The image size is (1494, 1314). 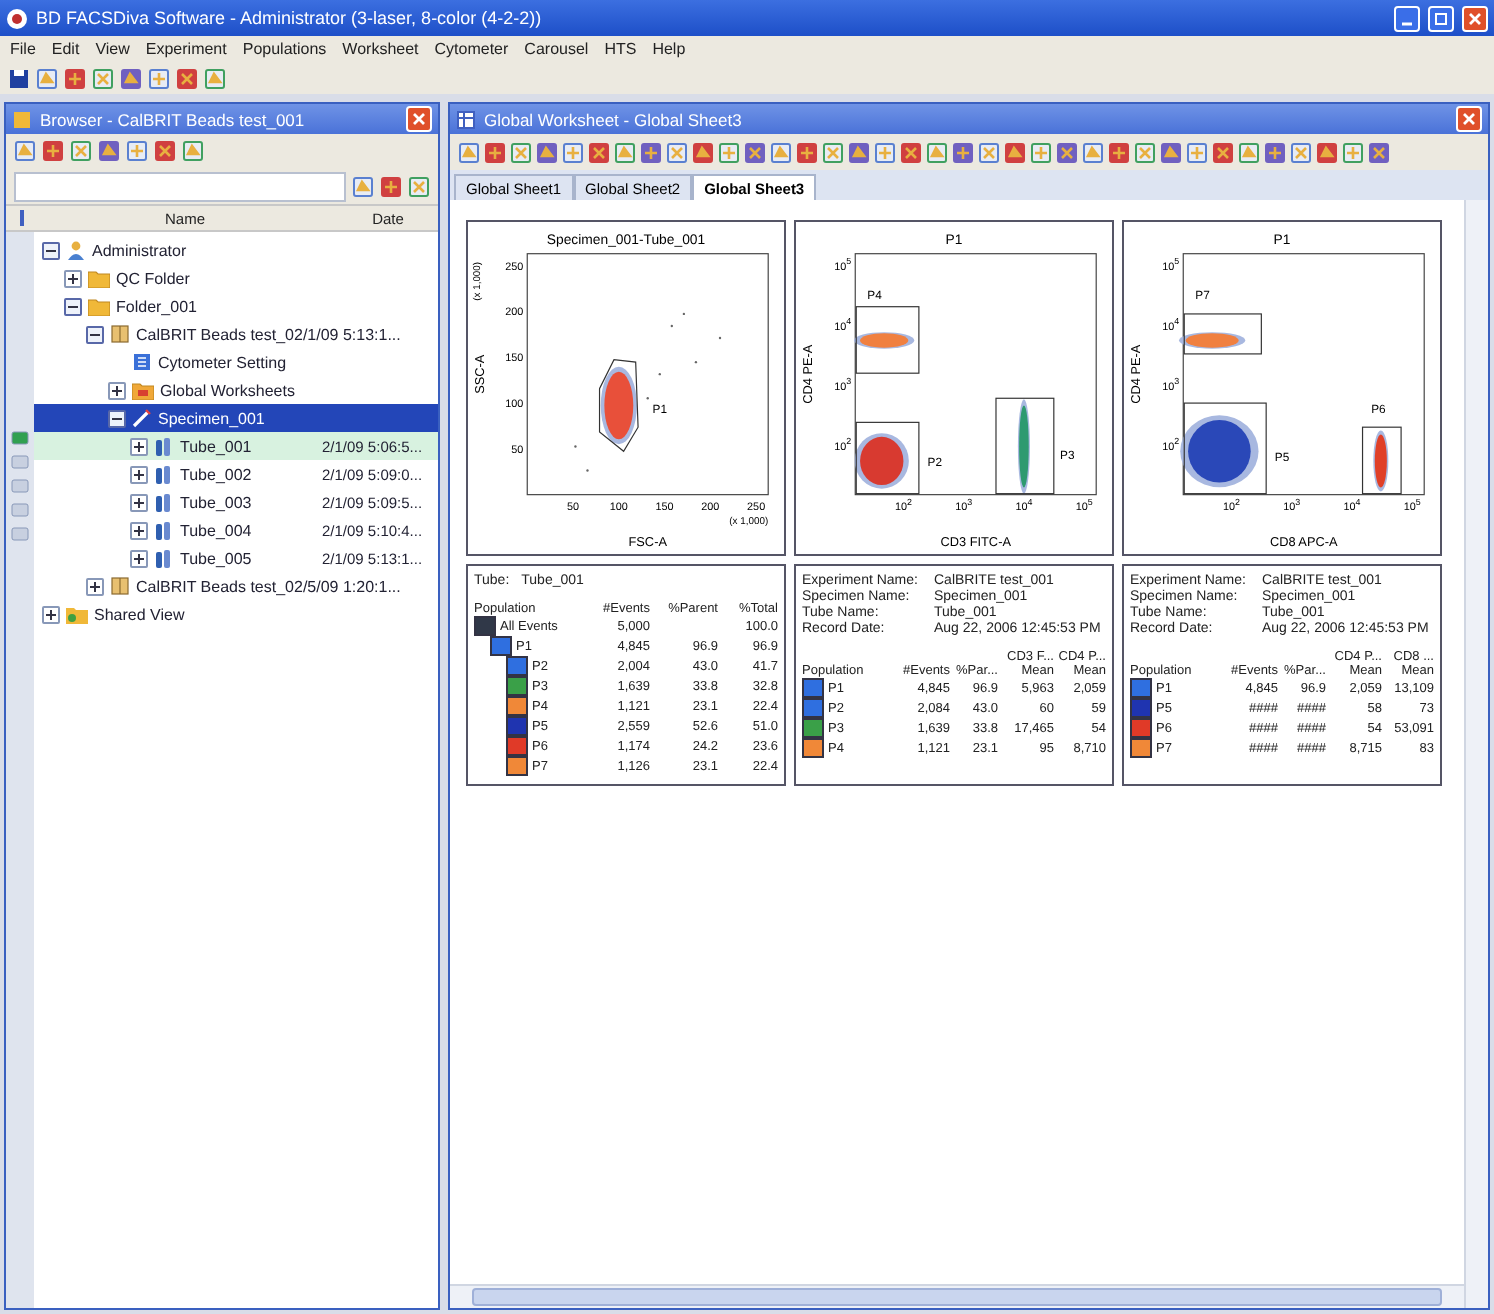 I want to click on menu-item: Help, so click(x=669, y=49).